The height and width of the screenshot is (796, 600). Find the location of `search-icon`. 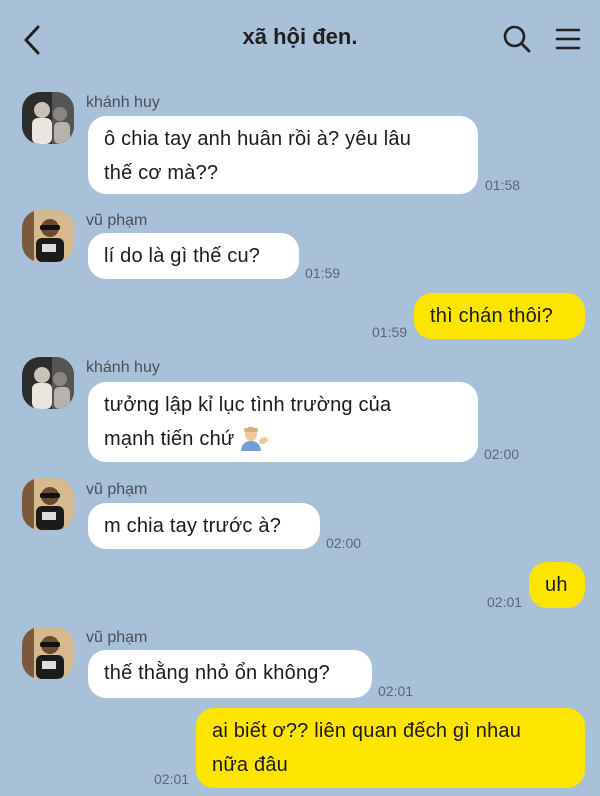

search-icon is located at coordinates (517, 39).